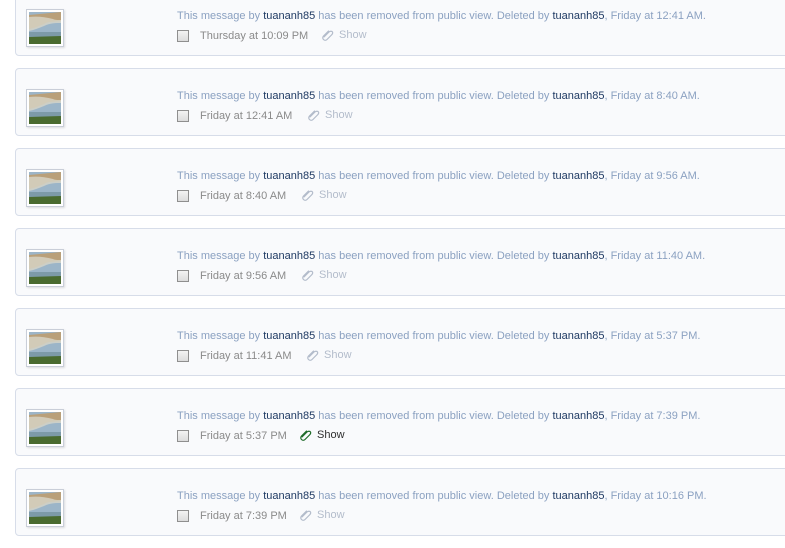 The image size is (785, 548). What do you see at coordinates (652, 336) in the screenshot?
I see `deleted-time: , Friday at 5:37 PM.` at bounding box center [652, 336].